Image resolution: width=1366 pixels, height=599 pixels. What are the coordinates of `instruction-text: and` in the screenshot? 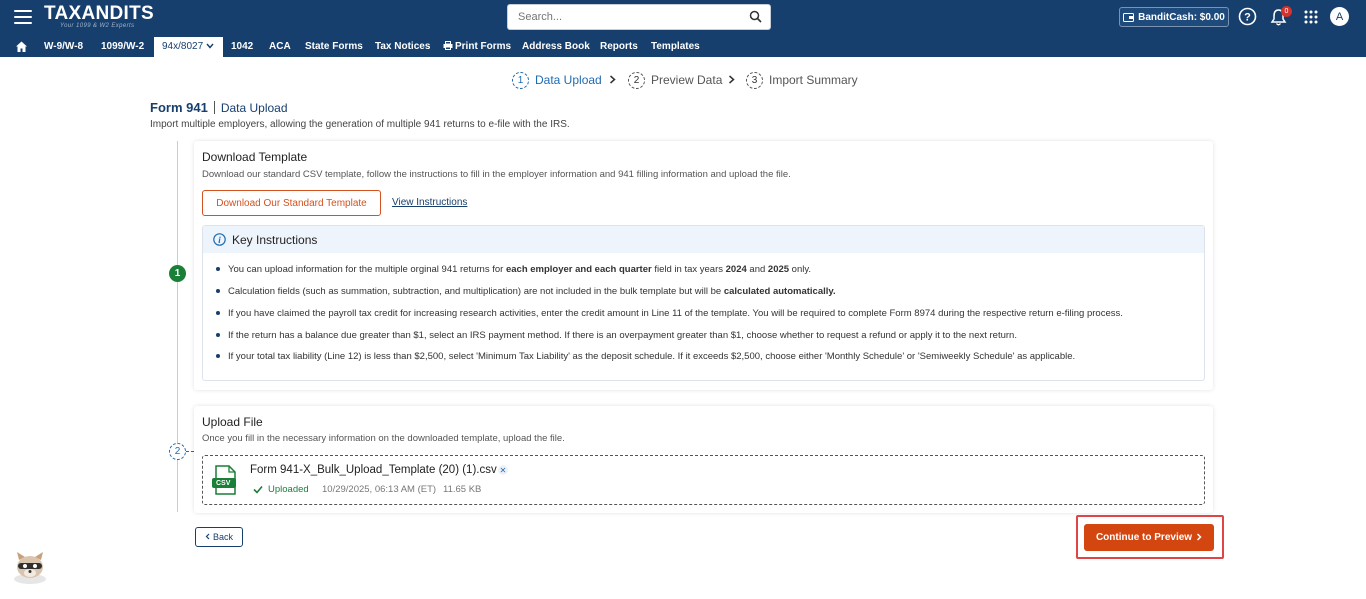 It's located at (757, 269).